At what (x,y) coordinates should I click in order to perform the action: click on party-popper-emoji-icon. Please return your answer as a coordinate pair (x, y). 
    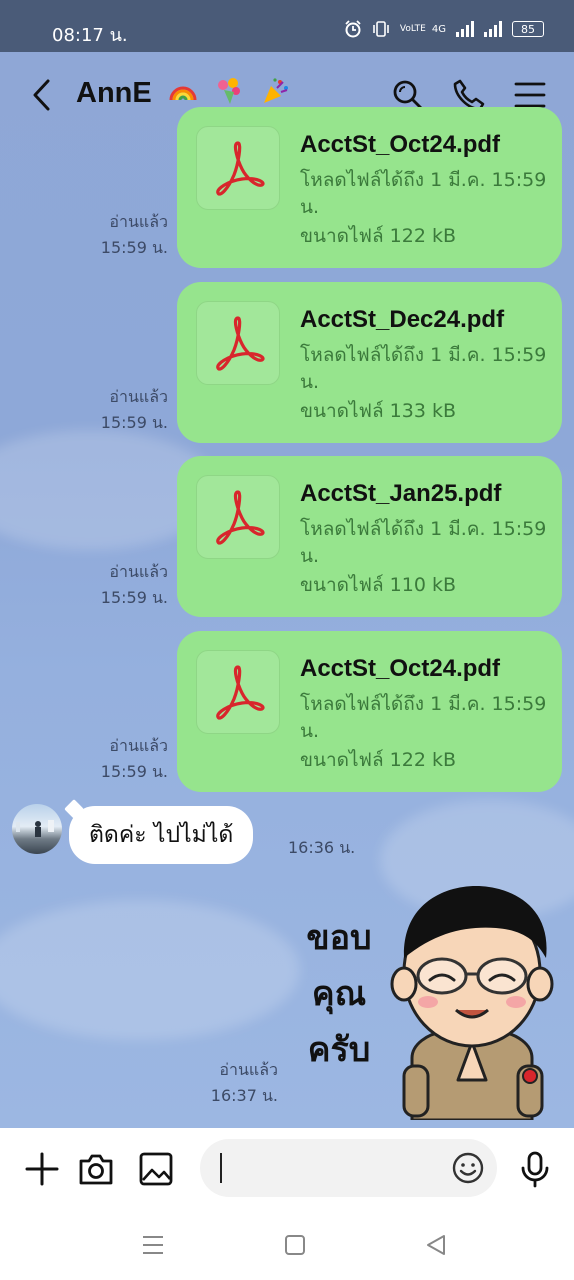
    Looking at the image, I should click on (275, 90).